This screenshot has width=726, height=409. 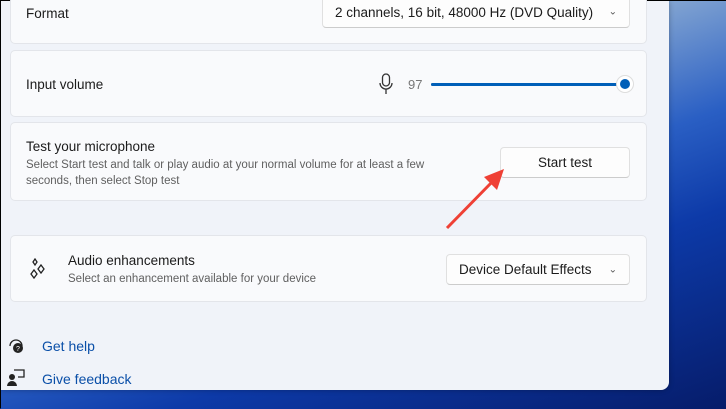 What do you see at coordinates (474, 199) in the screenshot?
I see `annotation-arrow` at bounding box center [474, 199].